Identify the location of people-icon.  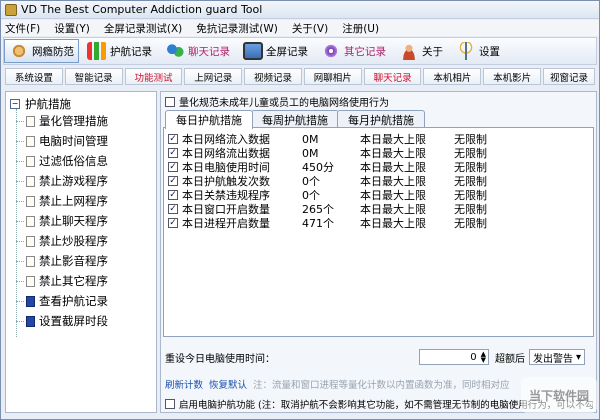
(175, 51).